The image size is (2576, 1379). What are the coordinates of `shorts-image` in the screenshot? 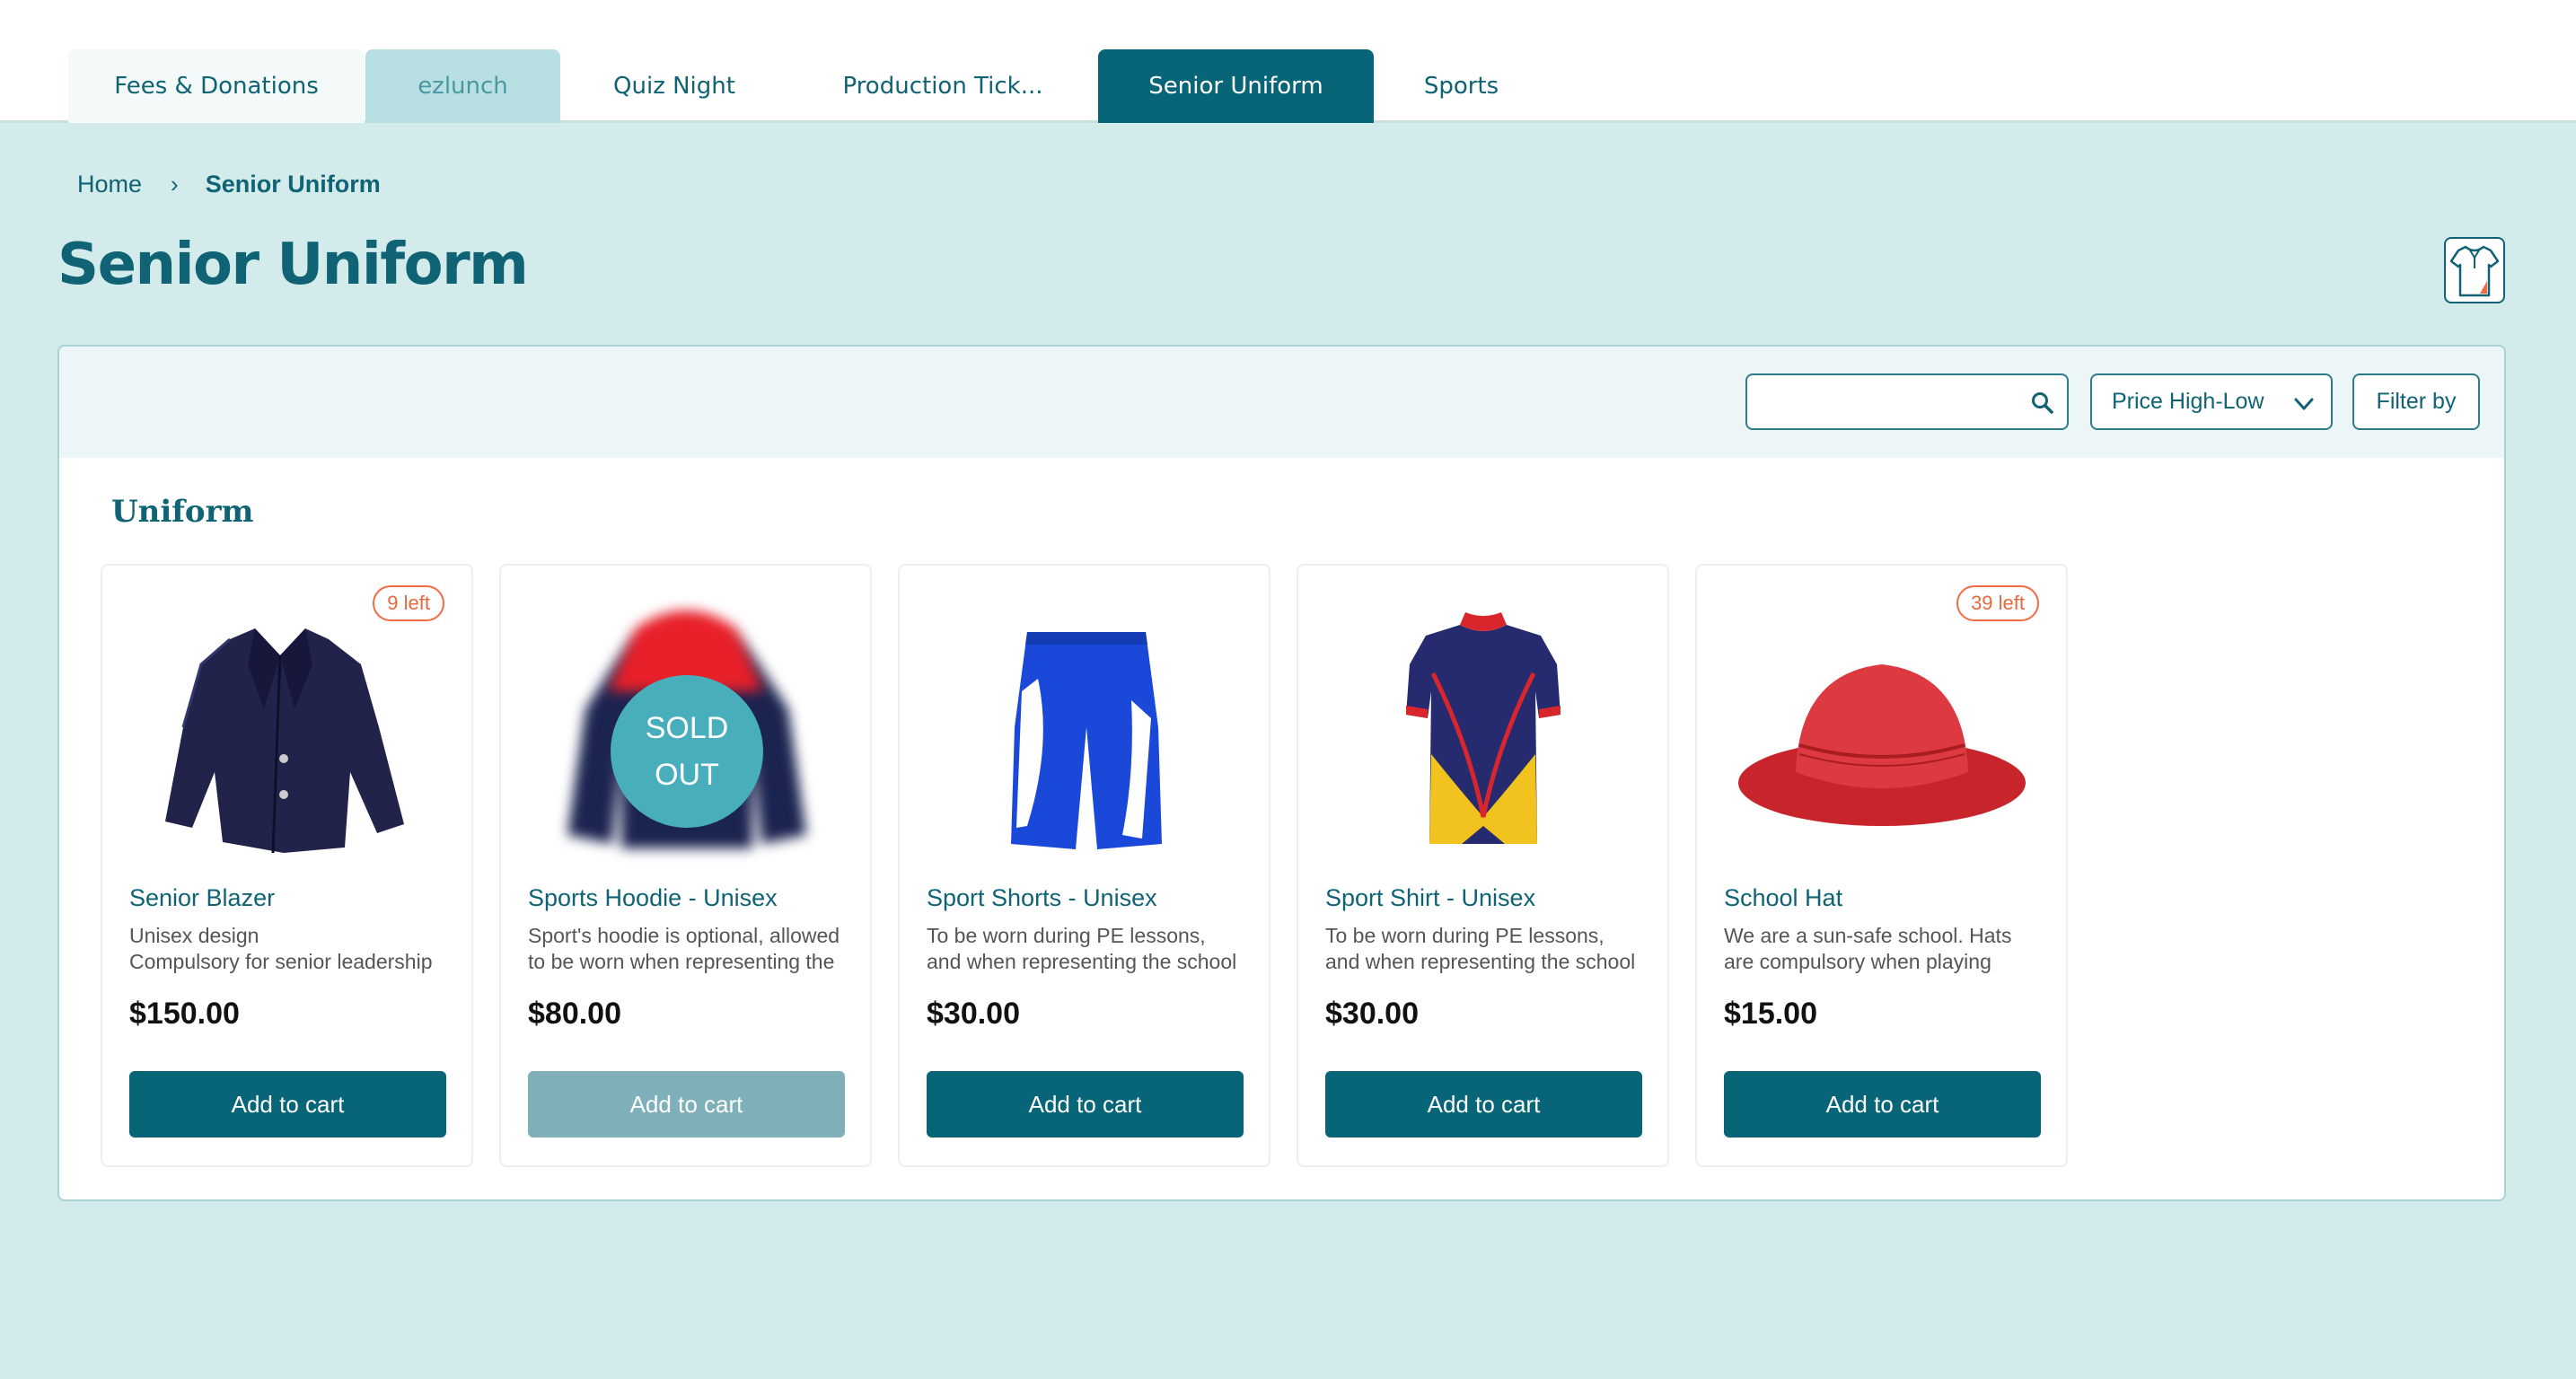 It's located at (1086, 727).